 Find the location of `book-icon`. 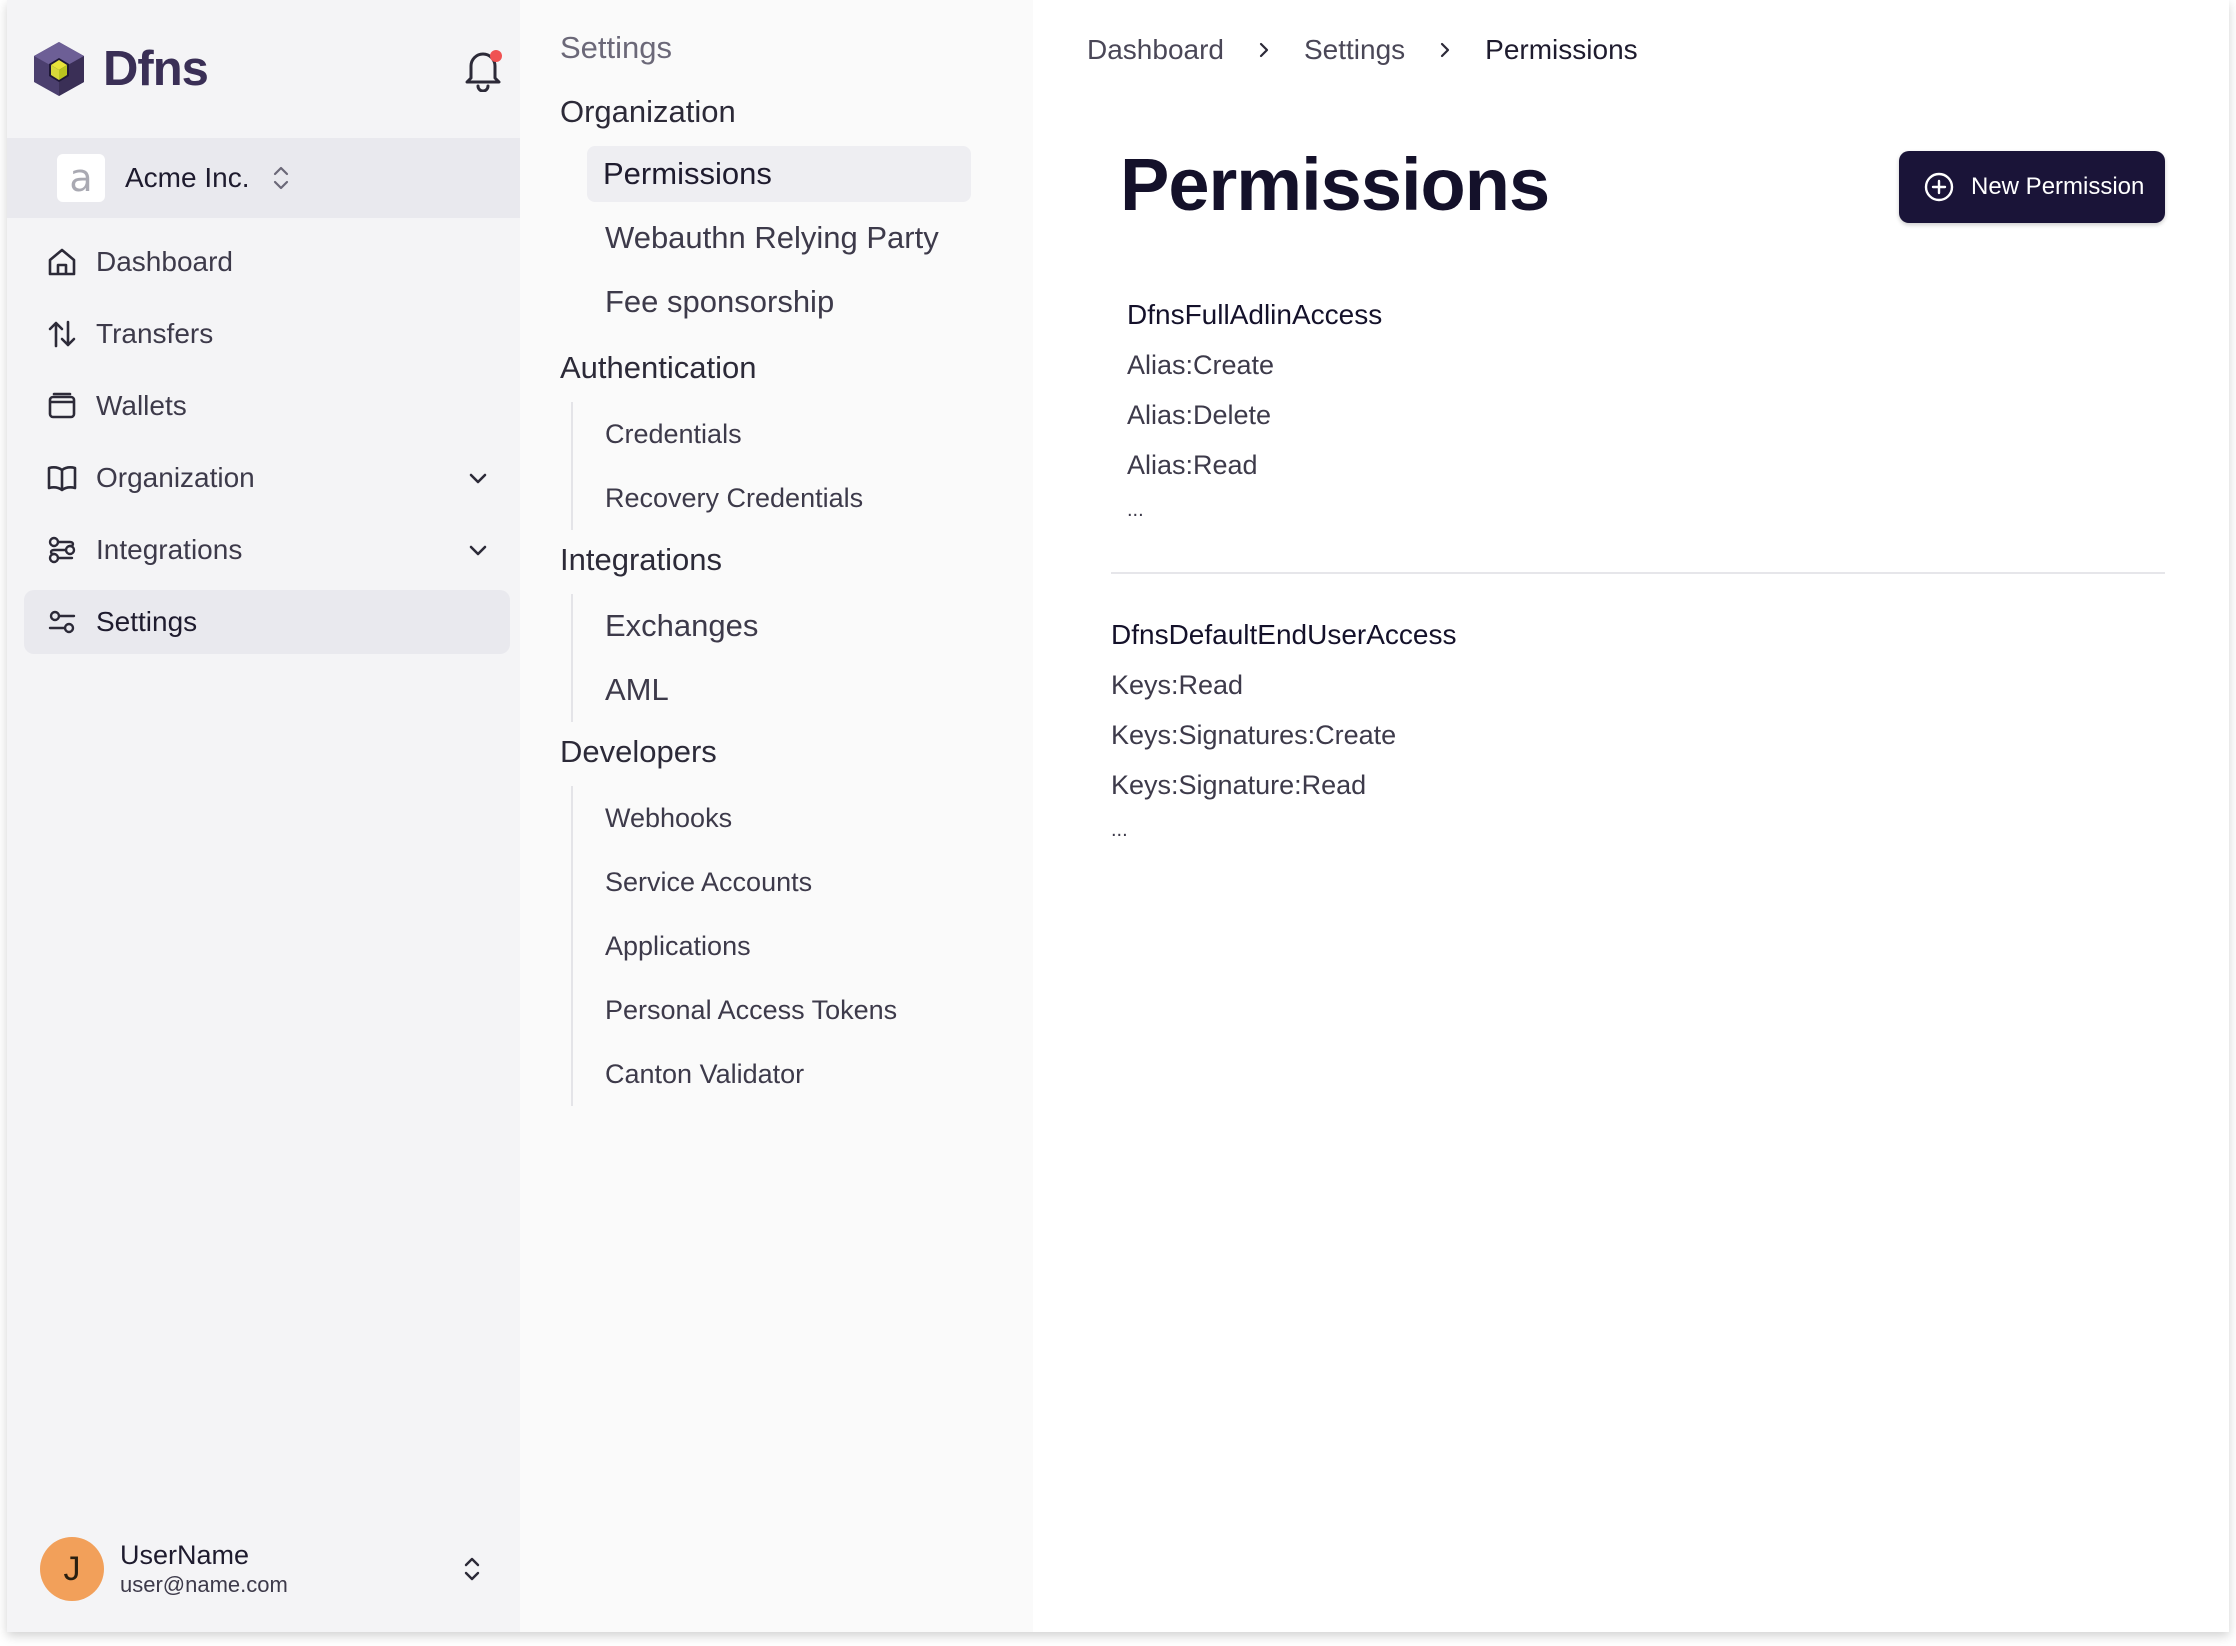

book-icon is located at coordinates (62, 479).